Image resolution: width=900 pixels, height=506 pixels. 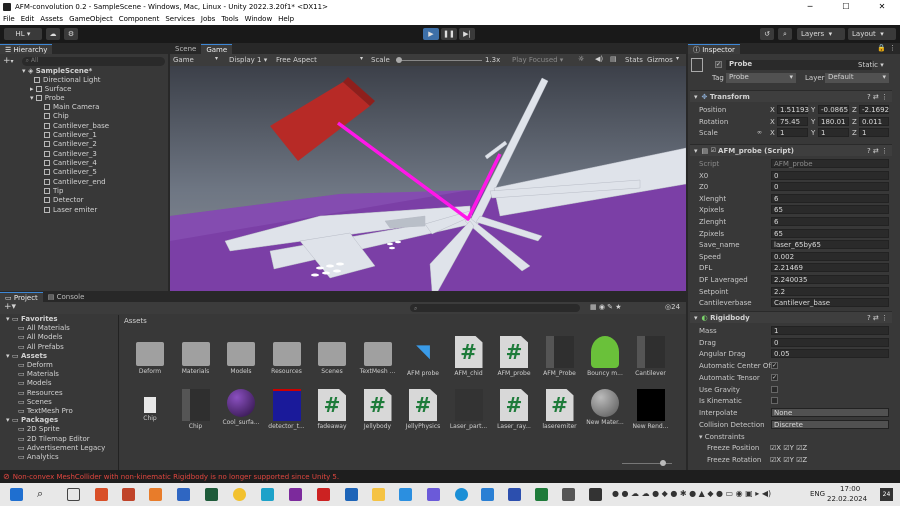 What do you see at coordinates (691, 493) in the screenshot?
I see `tray-icons: ● ● ☁ ☁ ● ◆ ● ✱ ● ▲ ◆ ● ▭ ◉ ▣ ▸ ◀)` at bounding box center [691, 493].